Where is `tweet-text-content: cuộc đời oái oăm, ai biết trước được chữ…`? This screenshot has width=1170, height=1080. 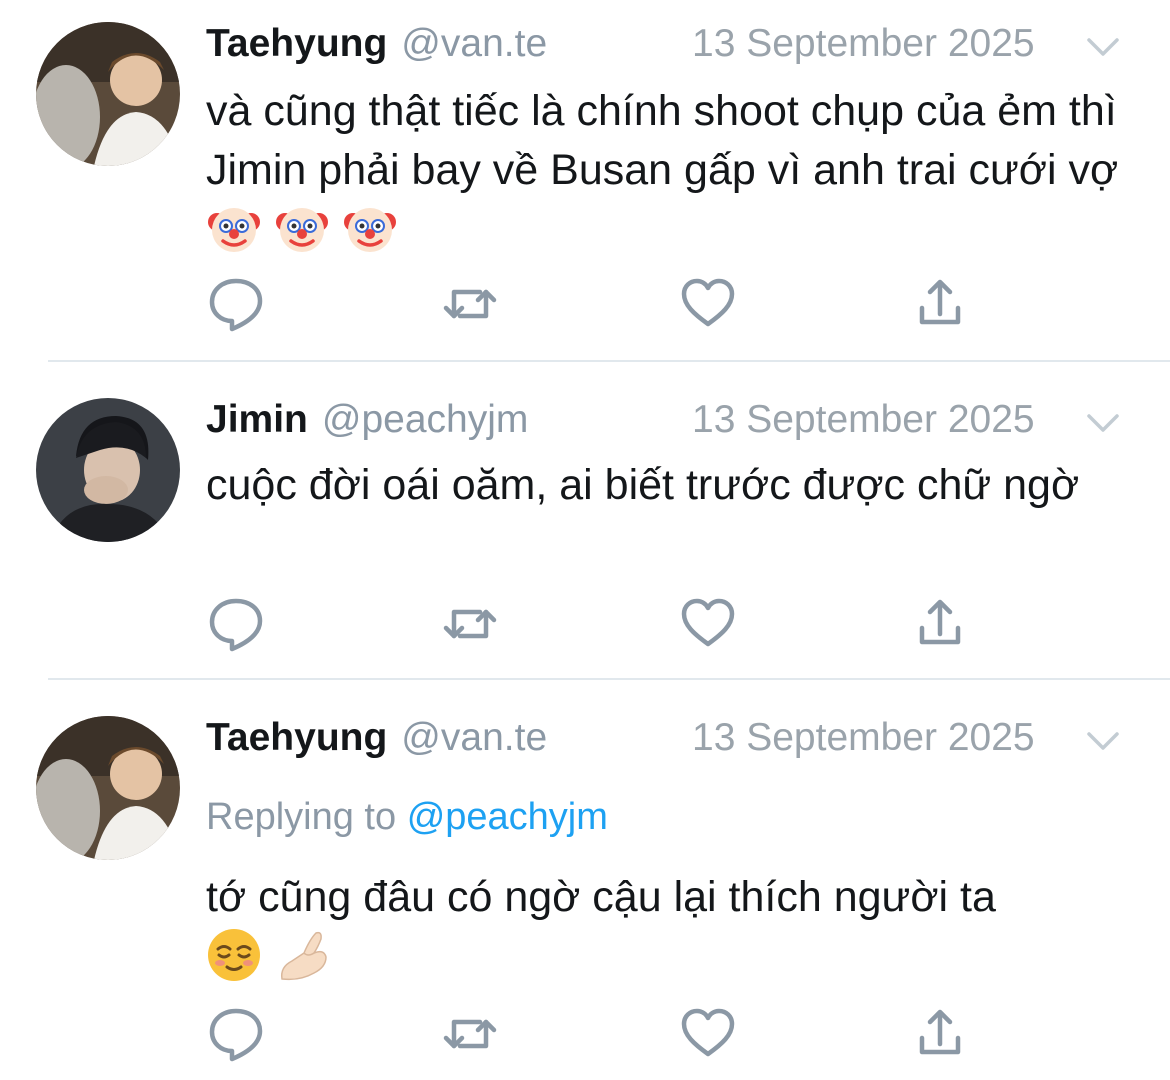
tweet-text-content: cuộc đời oái oăm, ai biết trước được chữ… is located at coordinates (643, 485).